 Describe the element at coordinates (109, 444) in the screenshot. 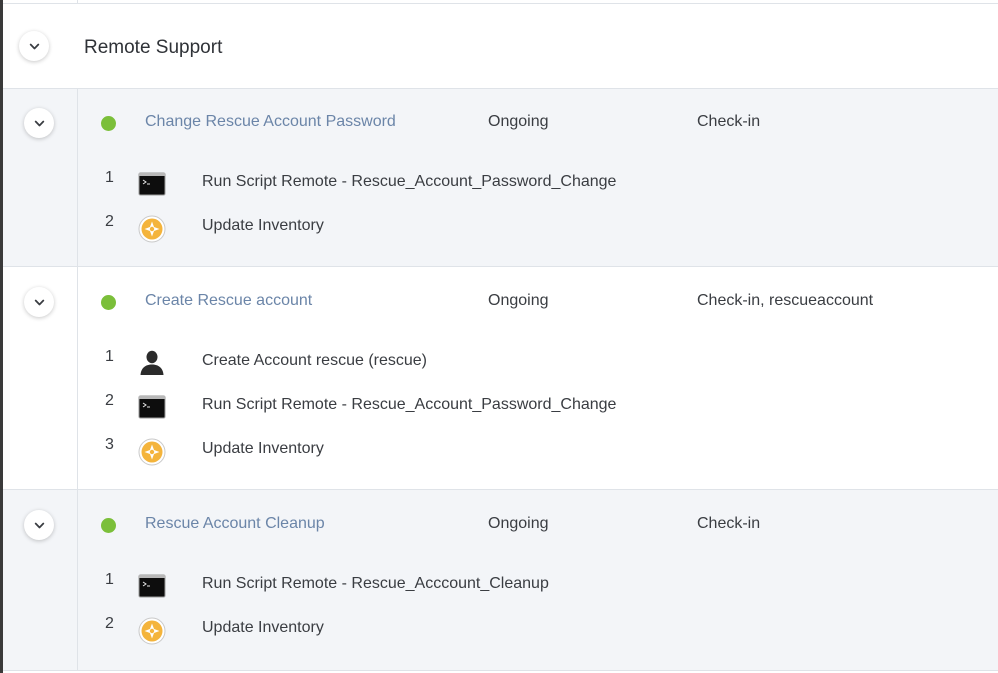

I see `step-number: 3` at that location.